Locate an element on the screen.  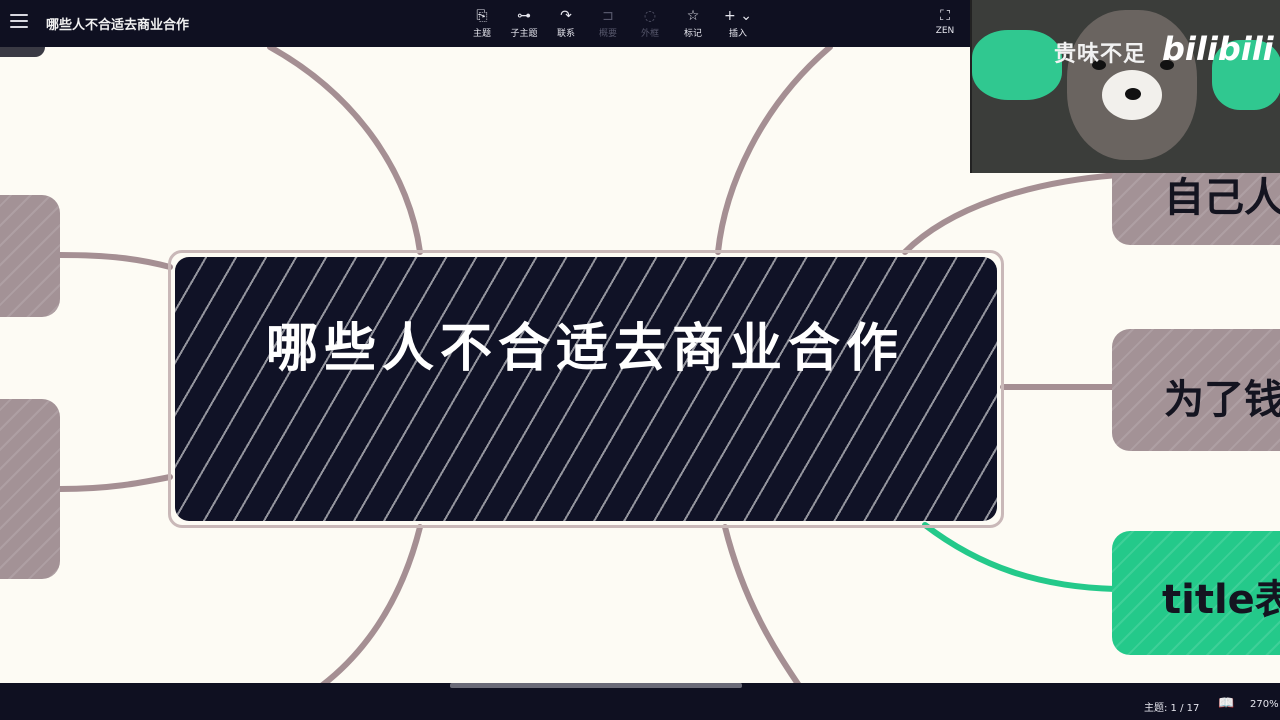
boundary-button: ◌ 外框 is located at coordinates (650, 24).